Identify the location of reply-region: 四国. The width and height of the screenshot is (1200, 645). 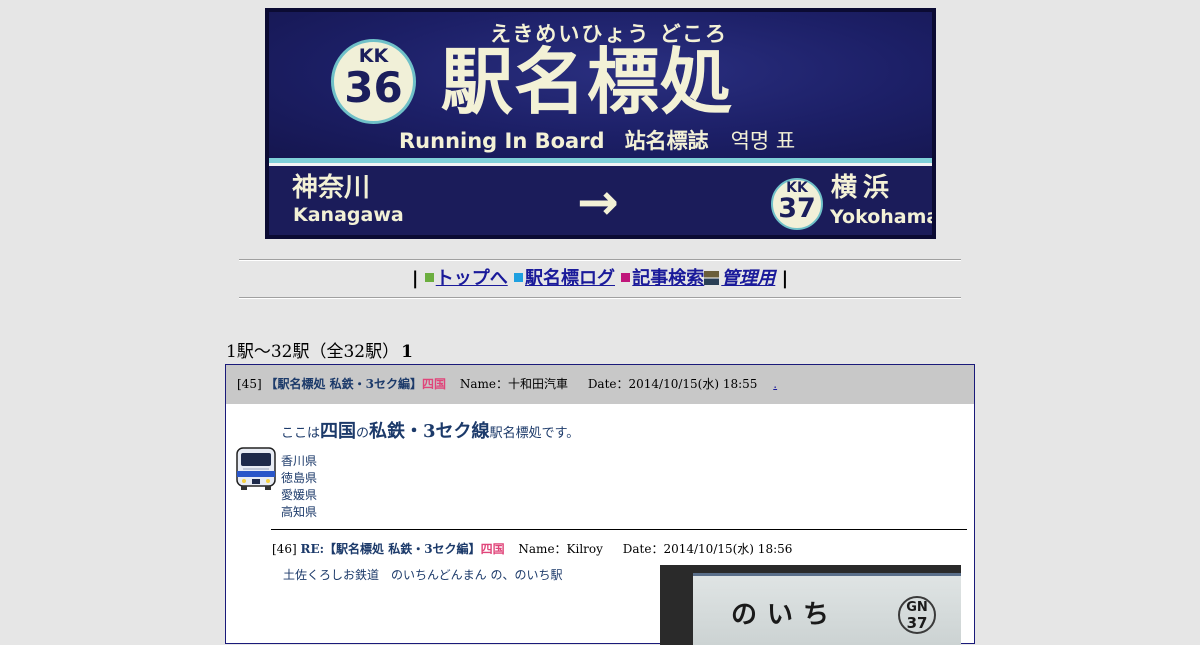
(492, 549).